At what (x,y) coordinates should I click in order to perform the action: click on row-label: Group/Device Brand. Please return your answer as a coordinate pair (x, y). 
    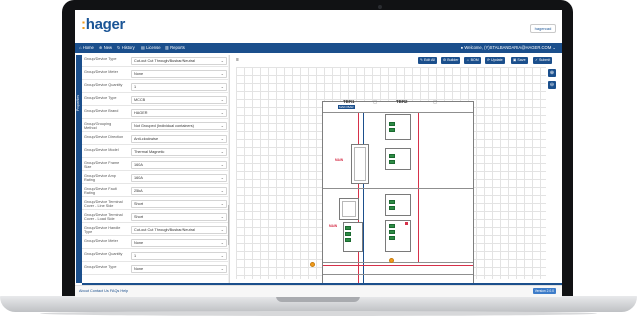
    Looking at the image, I should click on (101, 111).